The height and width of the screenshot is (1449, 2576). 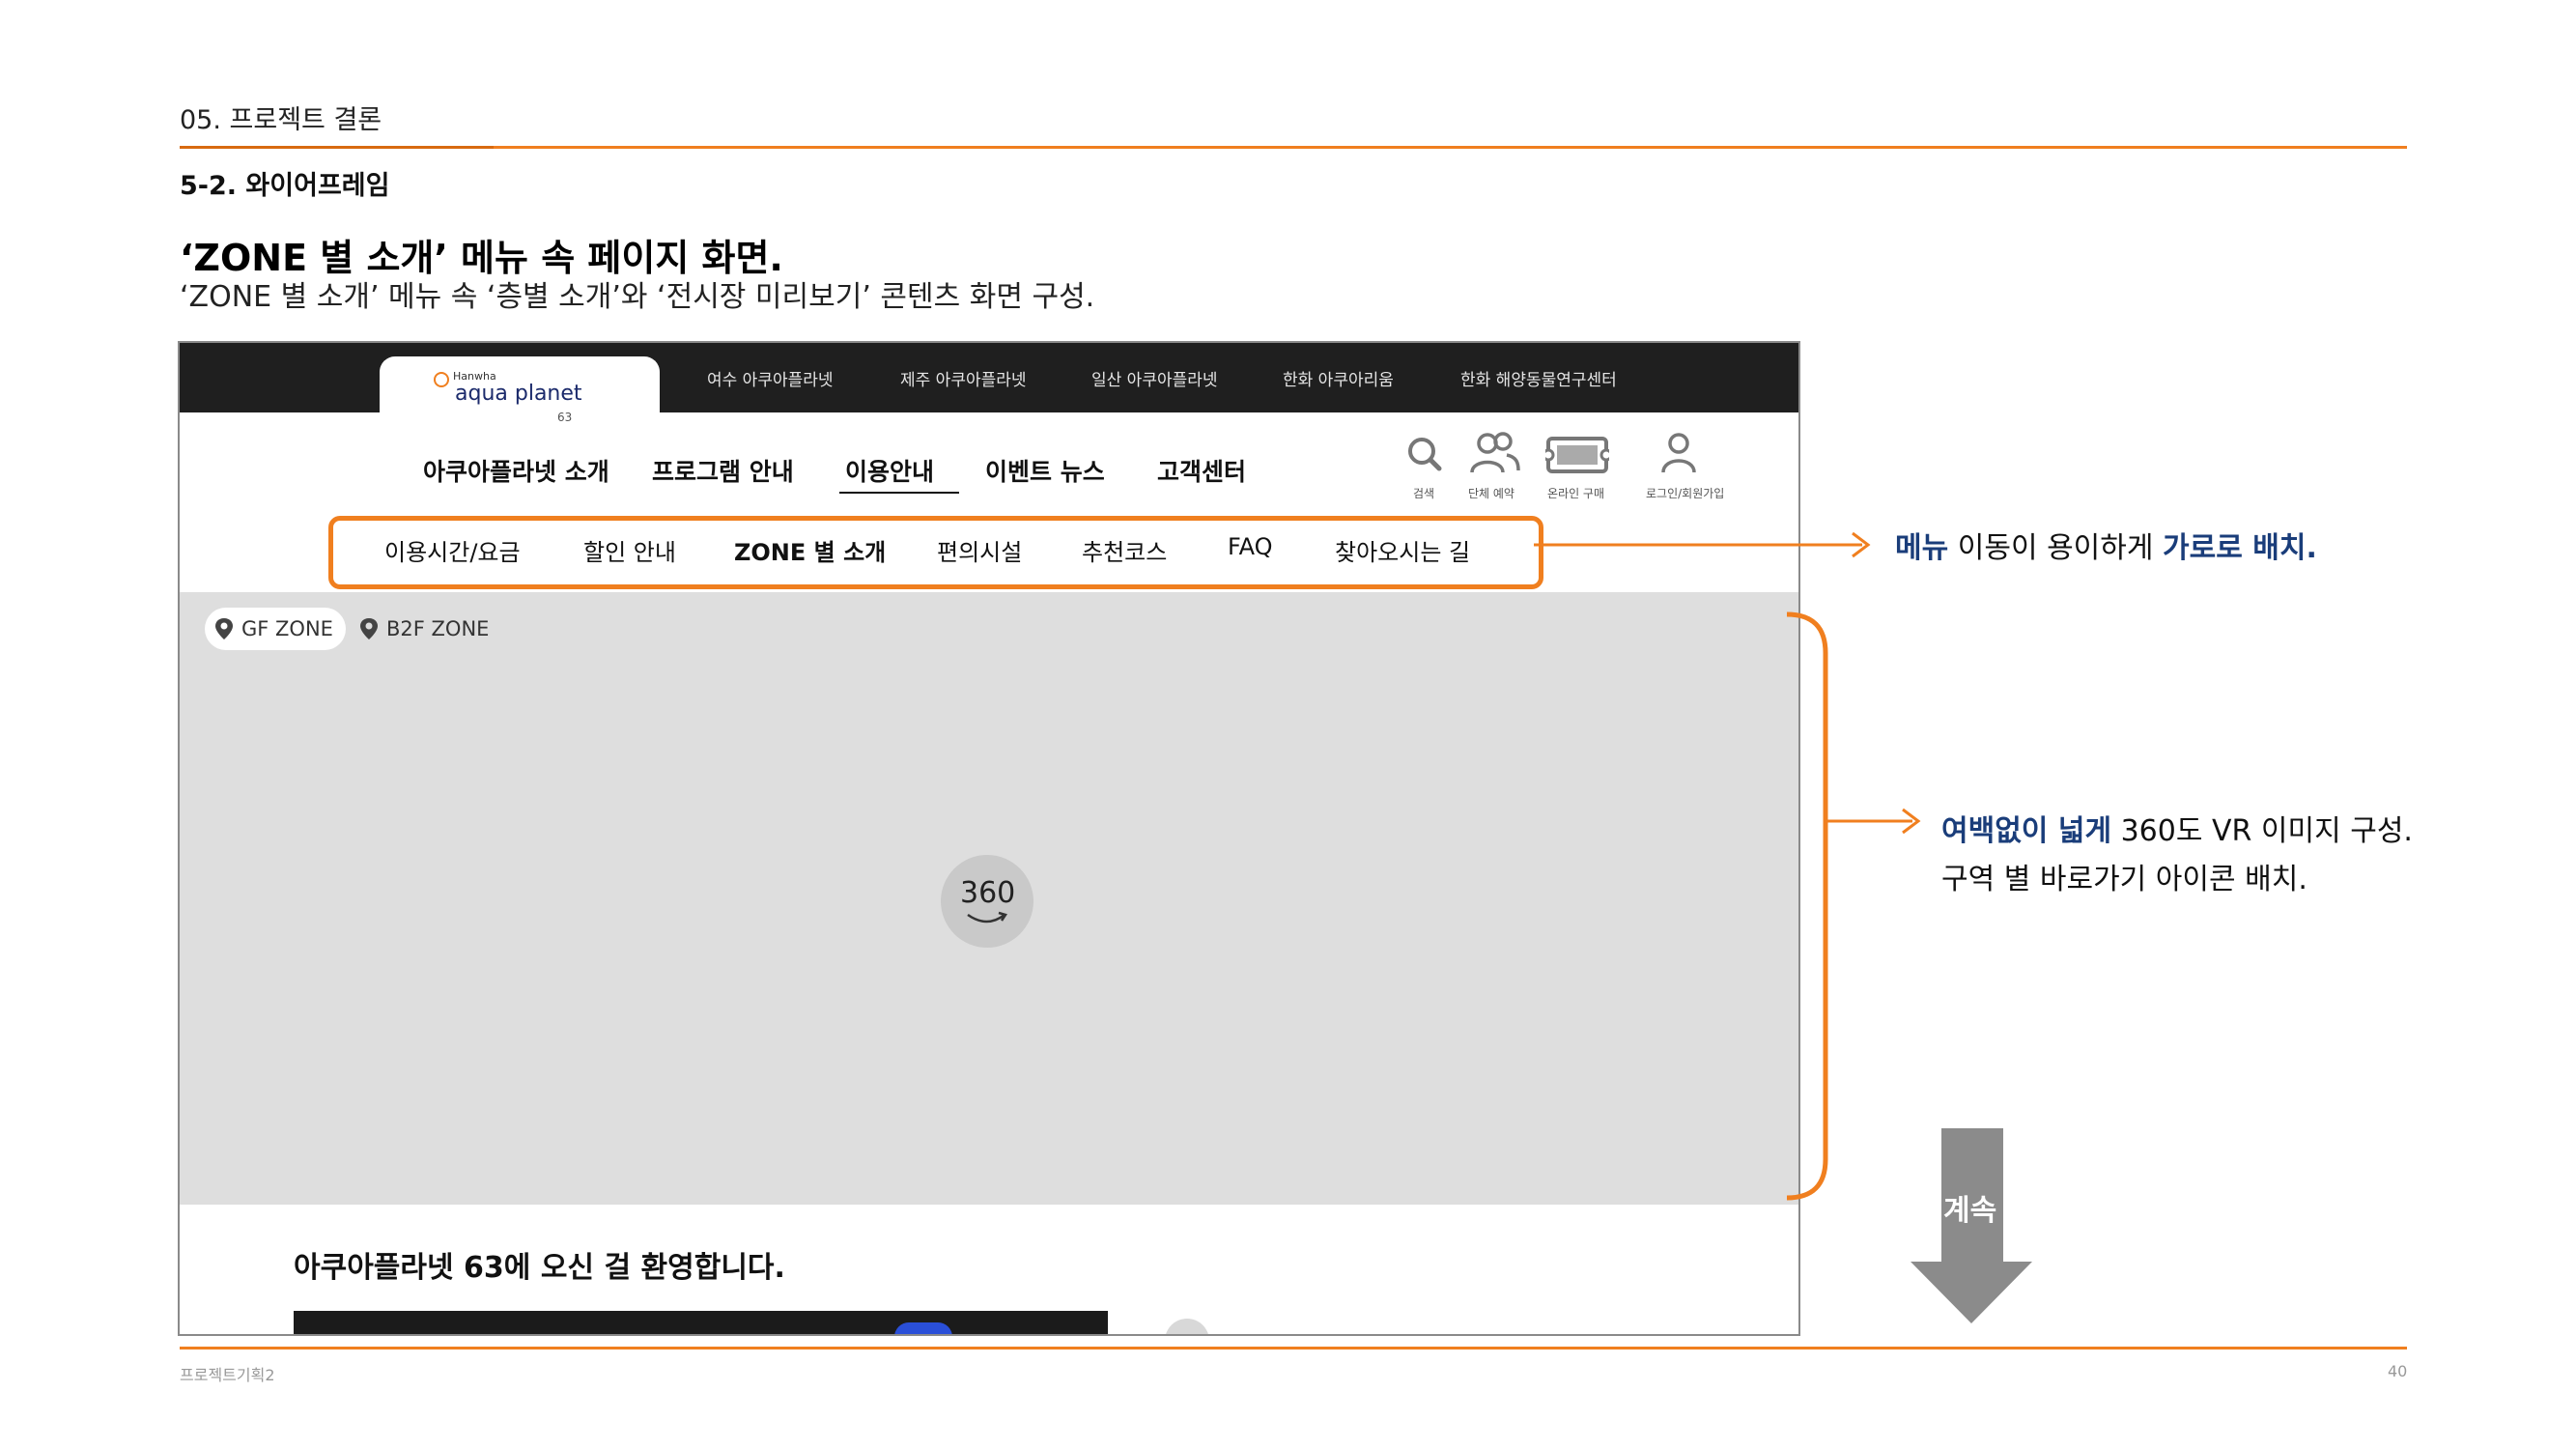 What do you see at coordinates (1293, 1348) in the screenshot?
I see `footer-divider` at bounding box center [1293, 1348].